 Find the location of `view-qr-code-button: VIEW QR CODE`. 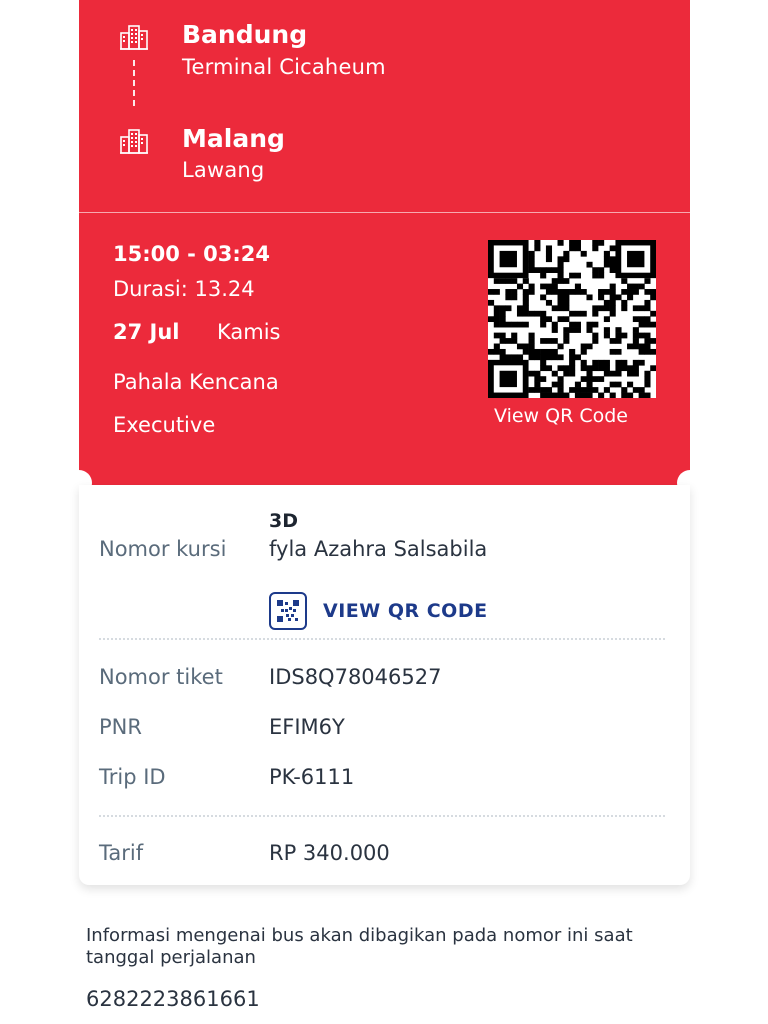

view-qr-code-button: VIEW QR CODE is located at coordinates (378, 611).